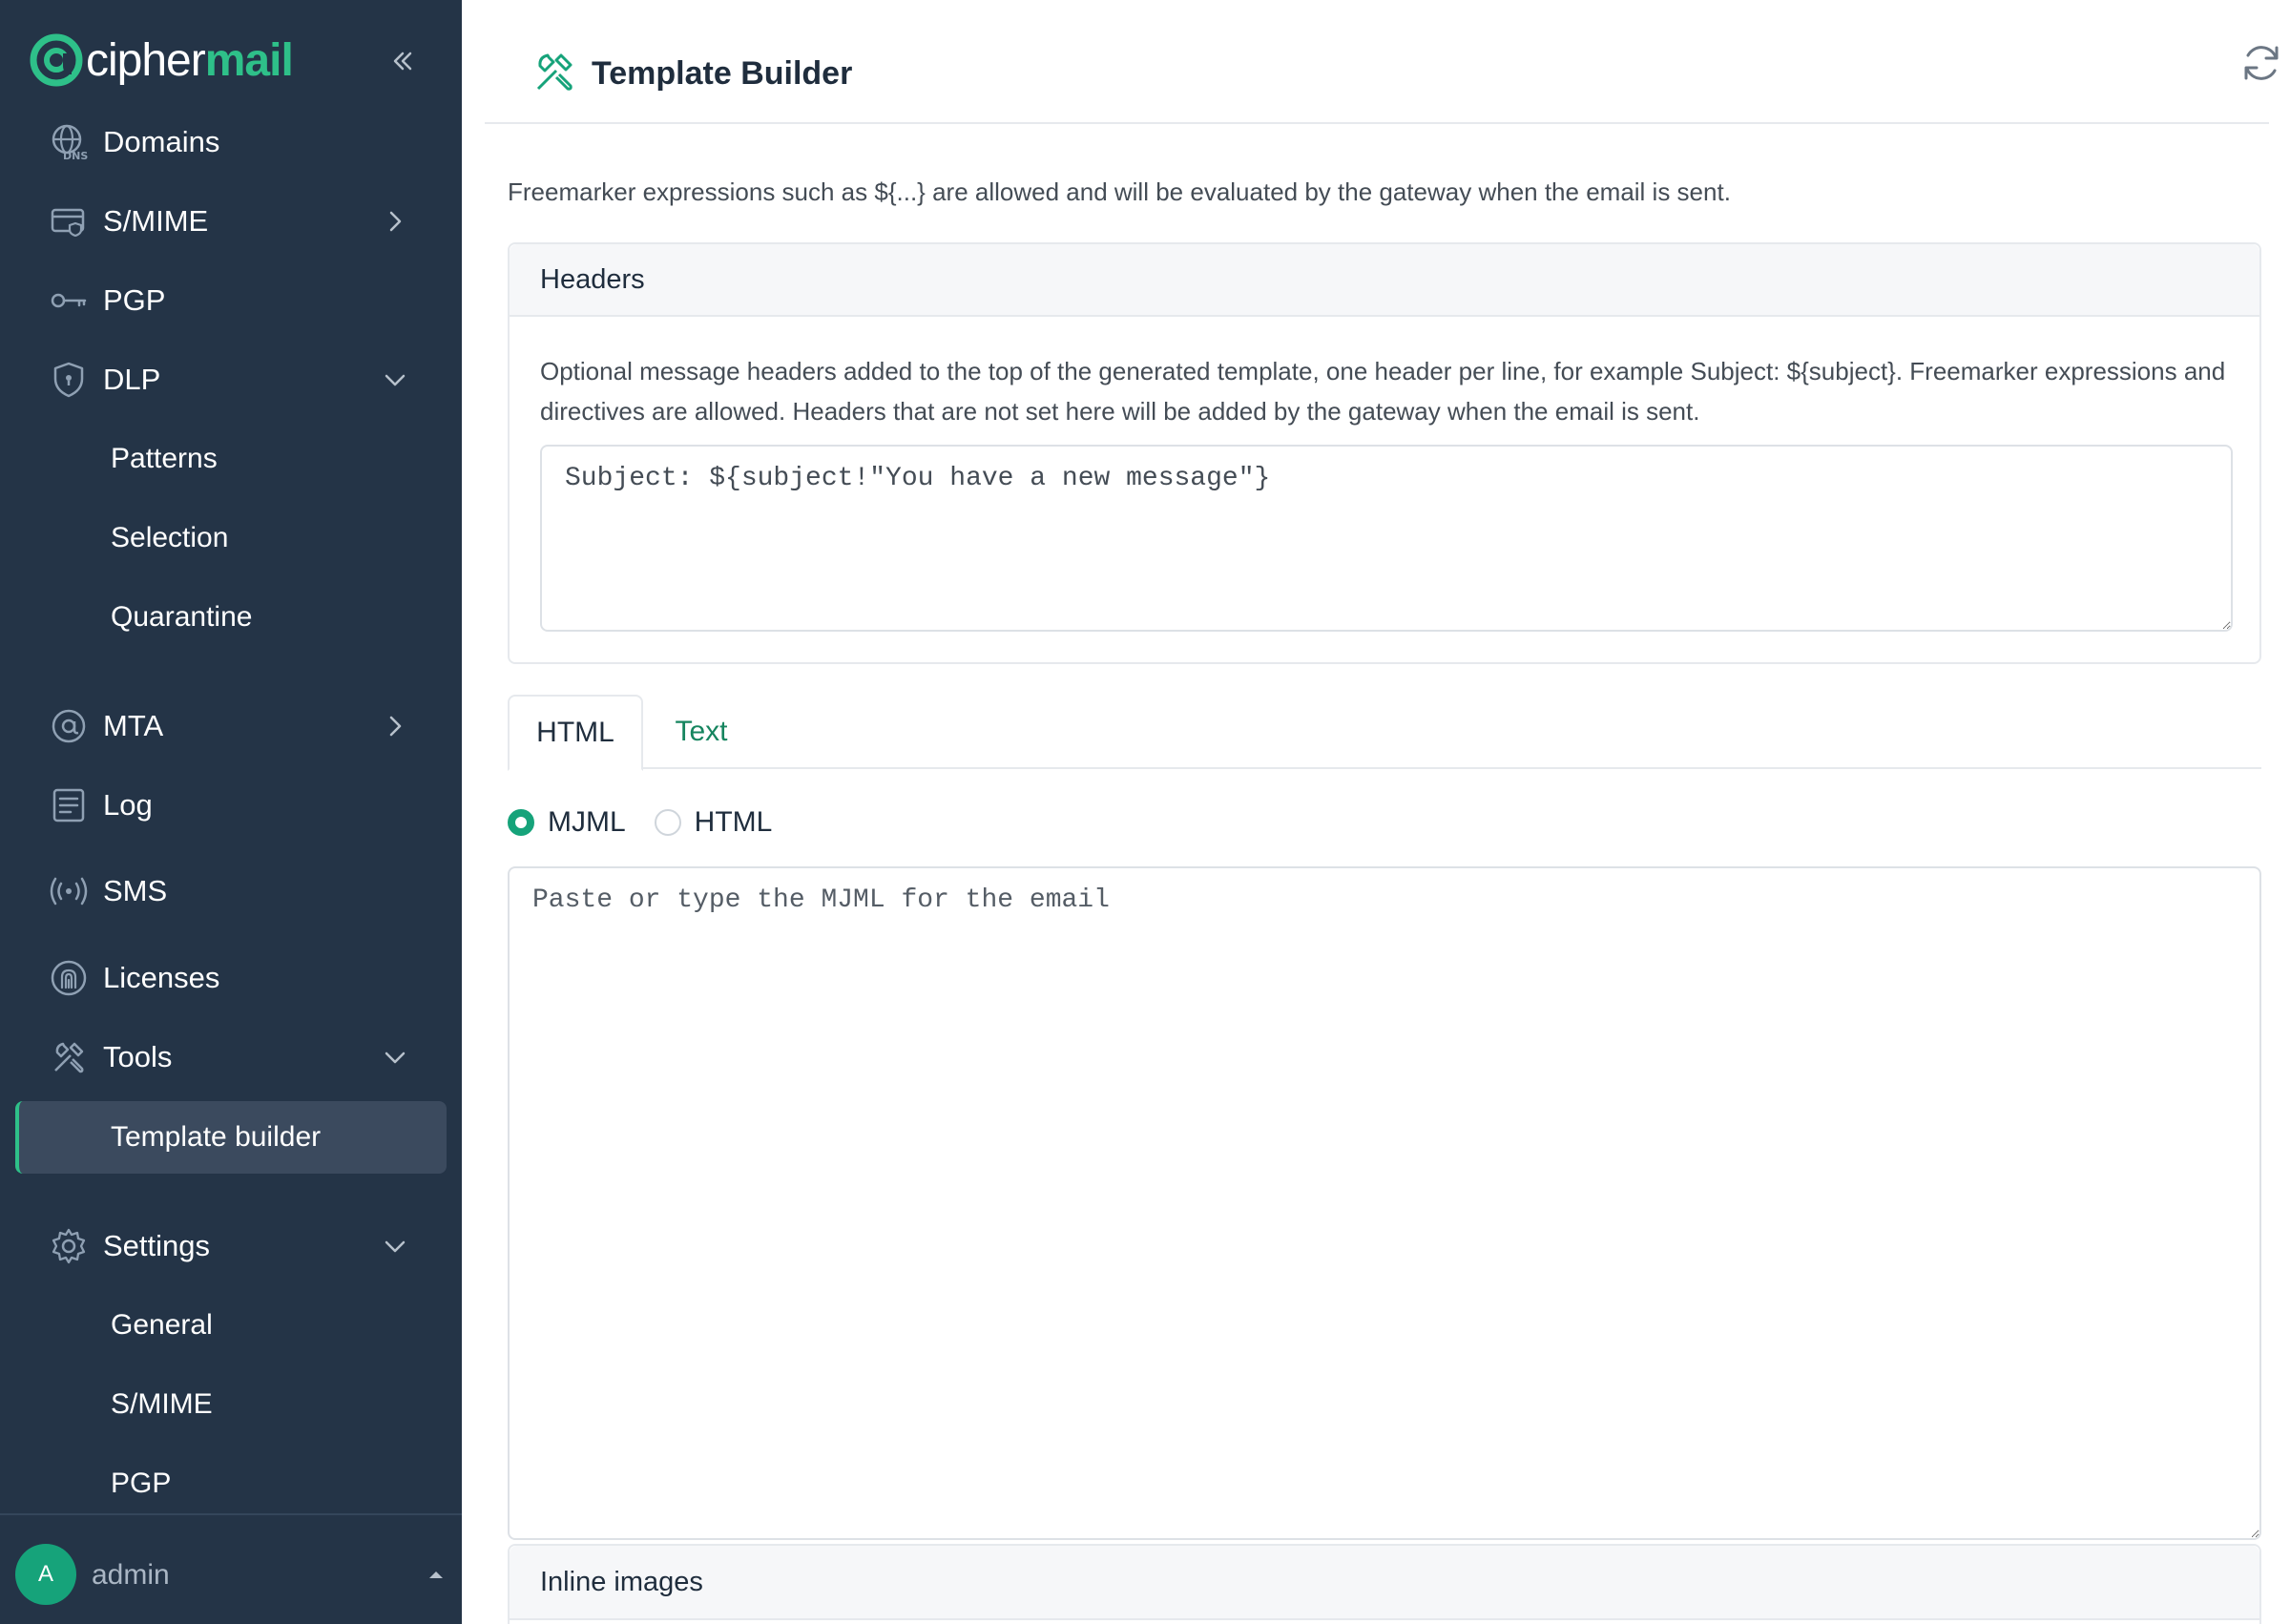 Image resolution: width=2290 pixels, height=1624 pixels. I want to click on gear-icon, so click(69, 1246).